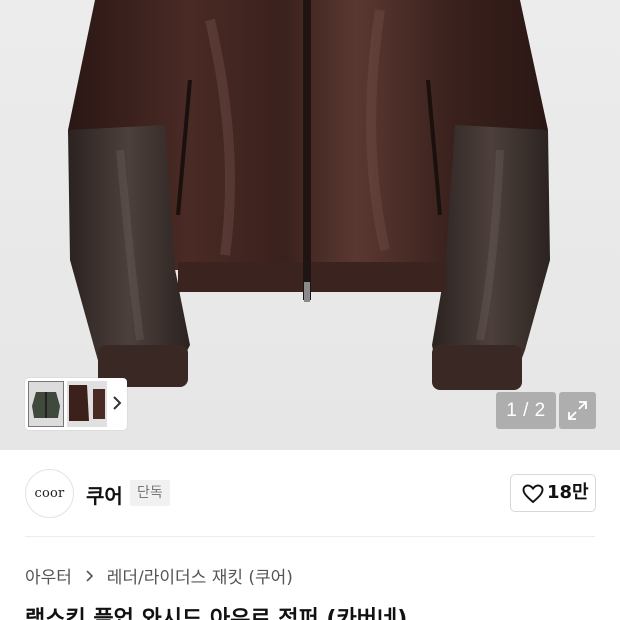 The height and width of the screenshot is (620, 620). What do you see at coordinates (533, 494) in the screenshot?
I see `heart-icon` at bounding box center [533, 494].